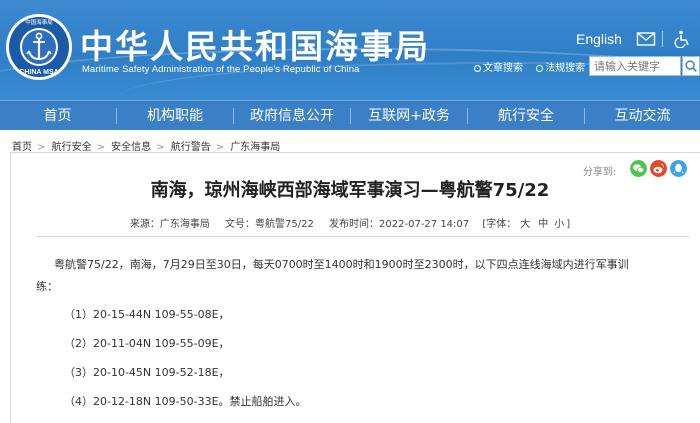 The width and height of the screenshot is (700, 423). Describe the element at coordinates (646, 39) in the screenshot. I see `mail-icon` at that location.